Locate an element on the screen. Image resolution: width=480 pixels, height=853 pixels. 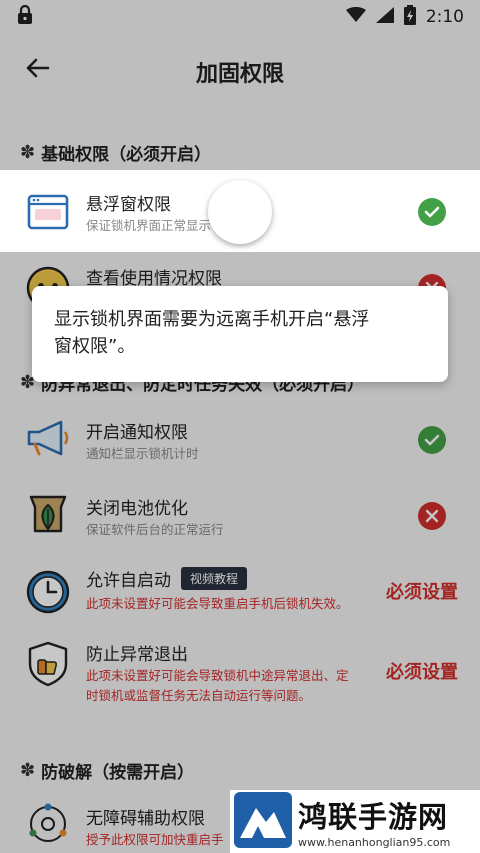
toast-line-1: 显示锁机界面需要为远离手机开启“悬浮 is located at coordinates (212, 319).